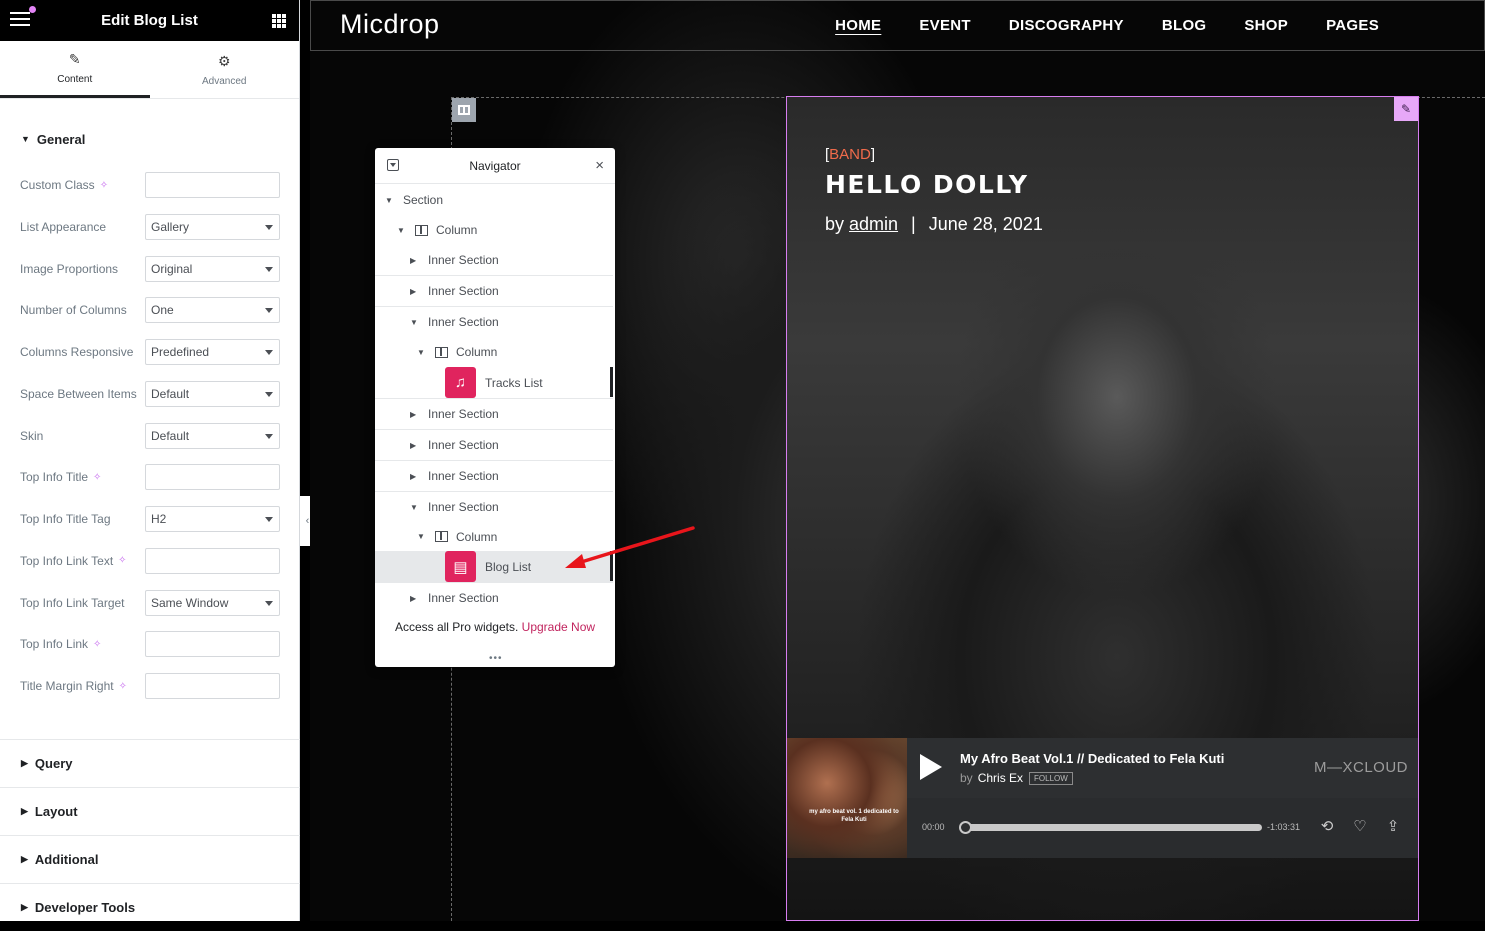 The height and width of the screenshot is (931, 1485). Describe the element at coordinates (149, 20) in the screenshot. I see `panel-header: Edit Blog List` at that location.